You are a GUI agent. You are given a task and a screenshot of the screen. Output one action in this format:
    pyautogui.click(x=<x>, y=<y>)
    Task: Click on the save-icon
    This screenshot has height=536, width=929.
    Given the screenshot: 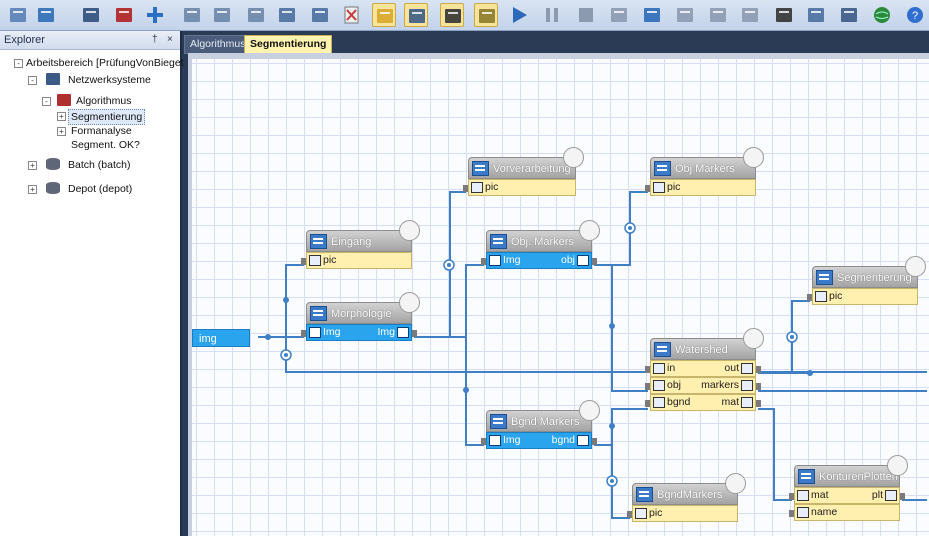 What is the action you would take?
    pyautogui.click(x=91, y=15)
    